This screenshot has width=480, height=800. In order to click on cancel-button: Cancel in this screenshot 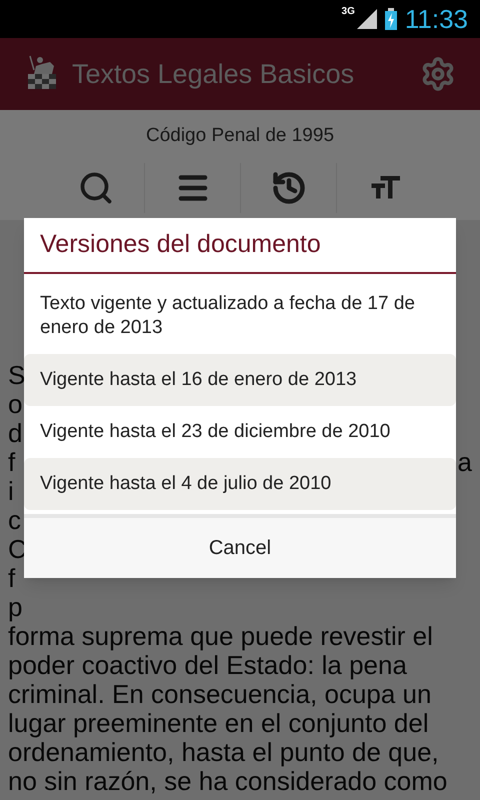, I will do `click(240, 546)`.